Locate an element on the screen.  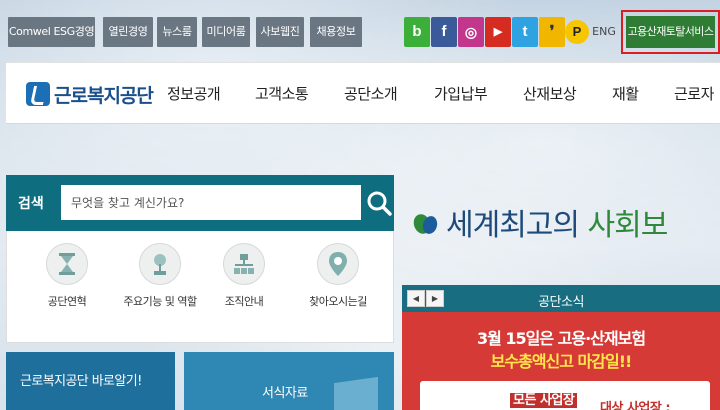
quick-link-directions: 찾아오시는길 is located at coordinates (338, 276).